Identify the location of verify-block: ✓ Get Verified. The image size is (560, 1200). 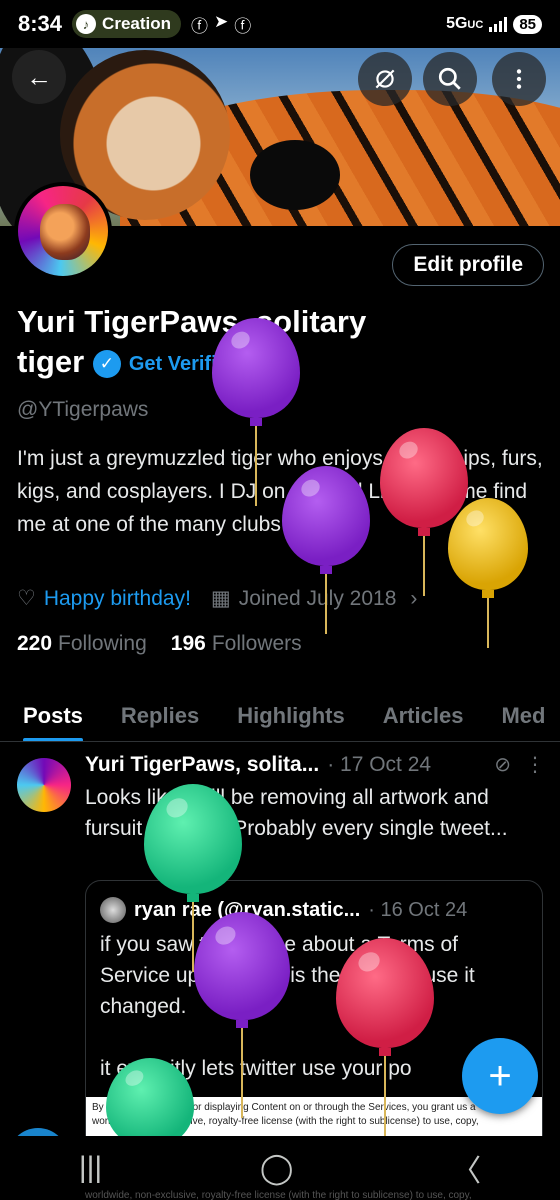
(166, 364).